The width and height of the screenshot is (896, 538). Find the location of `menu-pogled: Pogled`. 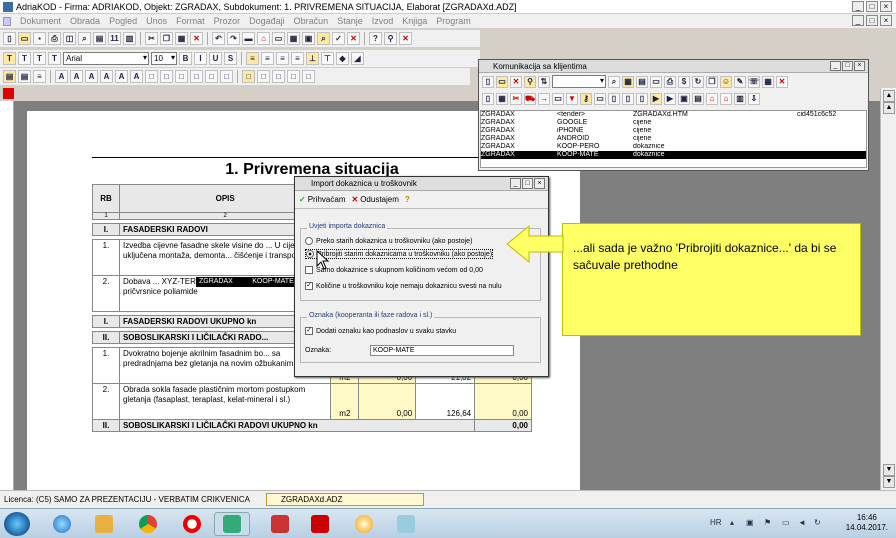

menu-pogled: Pogled is located at coordinates (123, 21).